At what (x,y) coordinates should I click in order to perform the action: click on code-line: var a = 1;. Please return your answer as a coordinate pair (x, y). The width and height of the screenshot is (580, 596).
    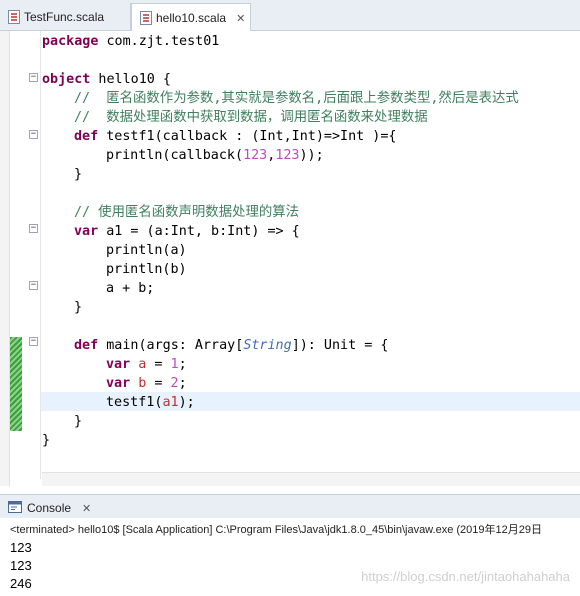
    Looking at the image, I should click on (146, 364).